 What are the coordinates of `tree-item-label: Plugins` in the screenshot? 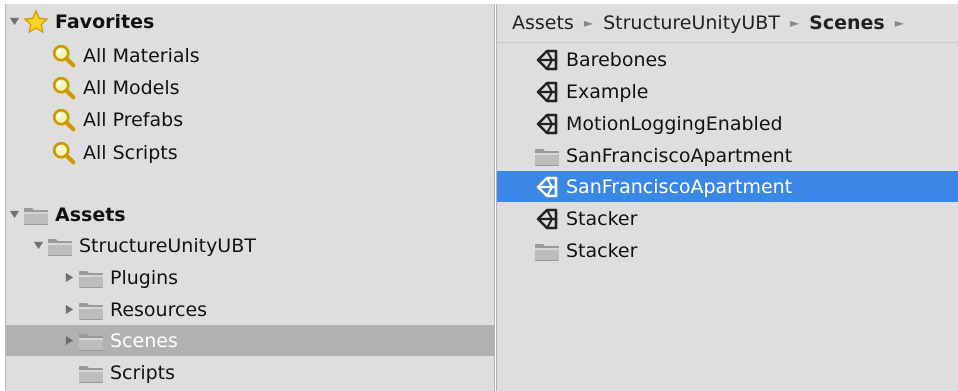 It's located at (144, 277).